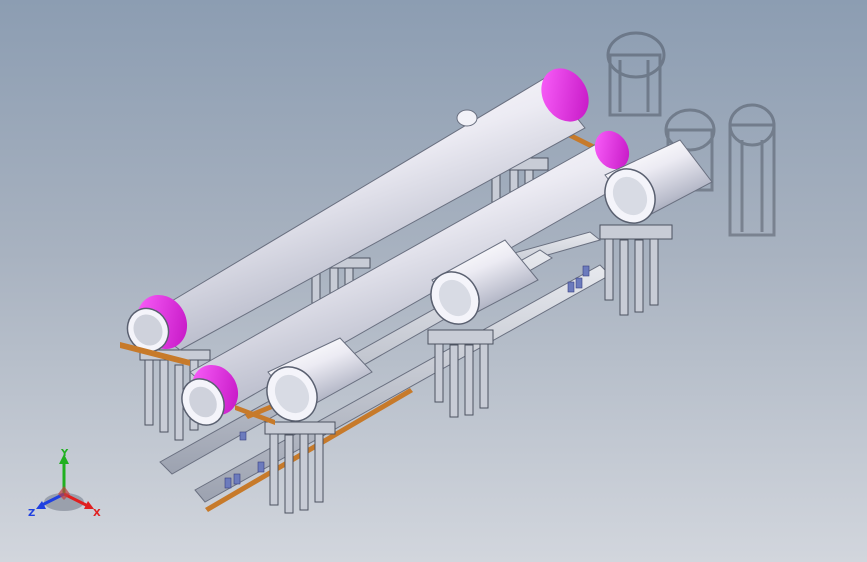  Describe the element at coordinates (300, 467) in the screenshot. I see `support-stand-front` at that location.